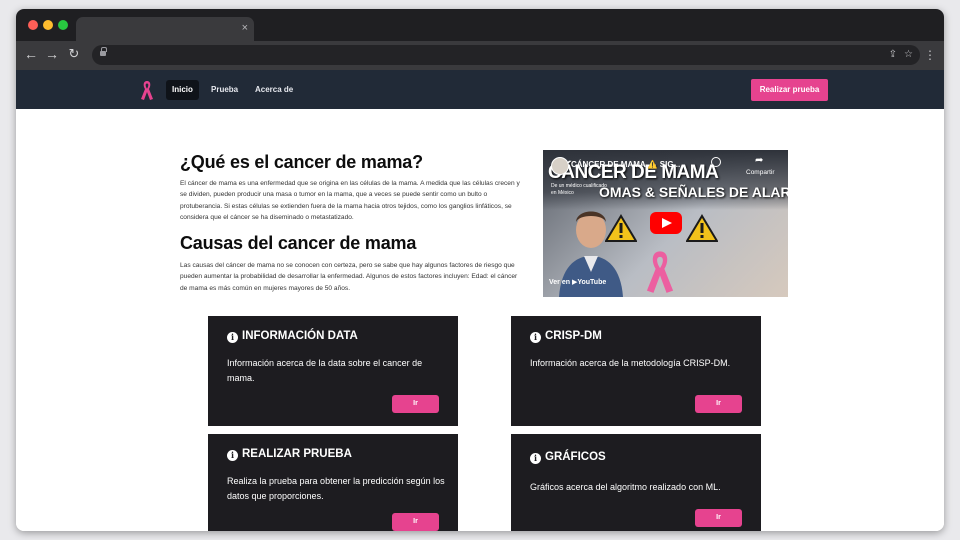 This screenshot has height=540, width=960. Describe the element at coordinates (165, 29) in the screenshot. I see `browser-tab: ×` at that location.